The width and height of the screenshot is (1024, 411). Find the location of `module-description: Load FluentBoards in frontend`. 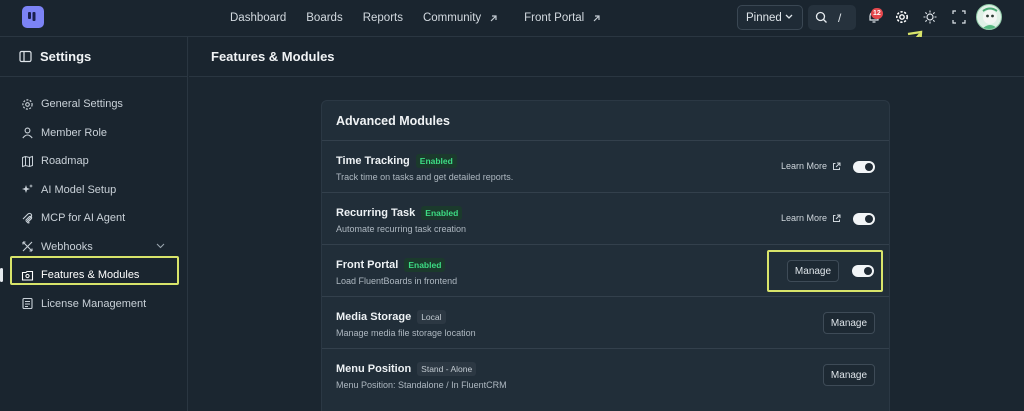

module-description: Load FluentBoards in frontend is located at coordinates (397, 281).